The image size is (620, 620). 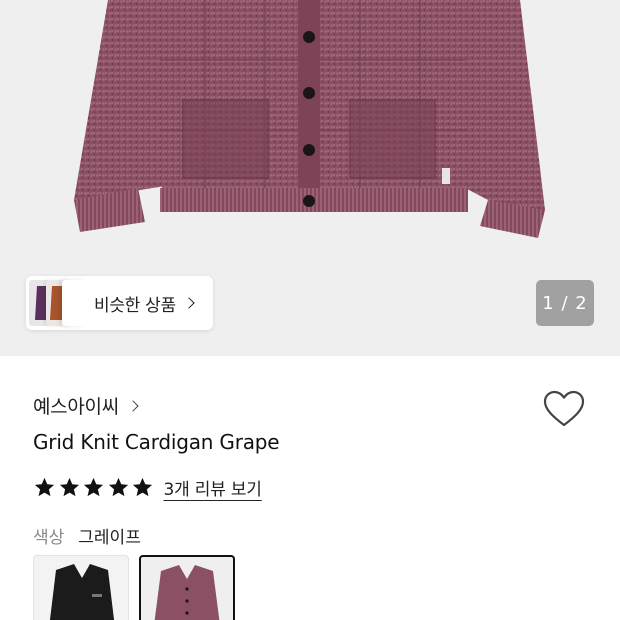 What do you see at coordinates (109, 538) in the screenshot?
I see `selected-color-value: 그레이프` at bounding box center [109, 538].